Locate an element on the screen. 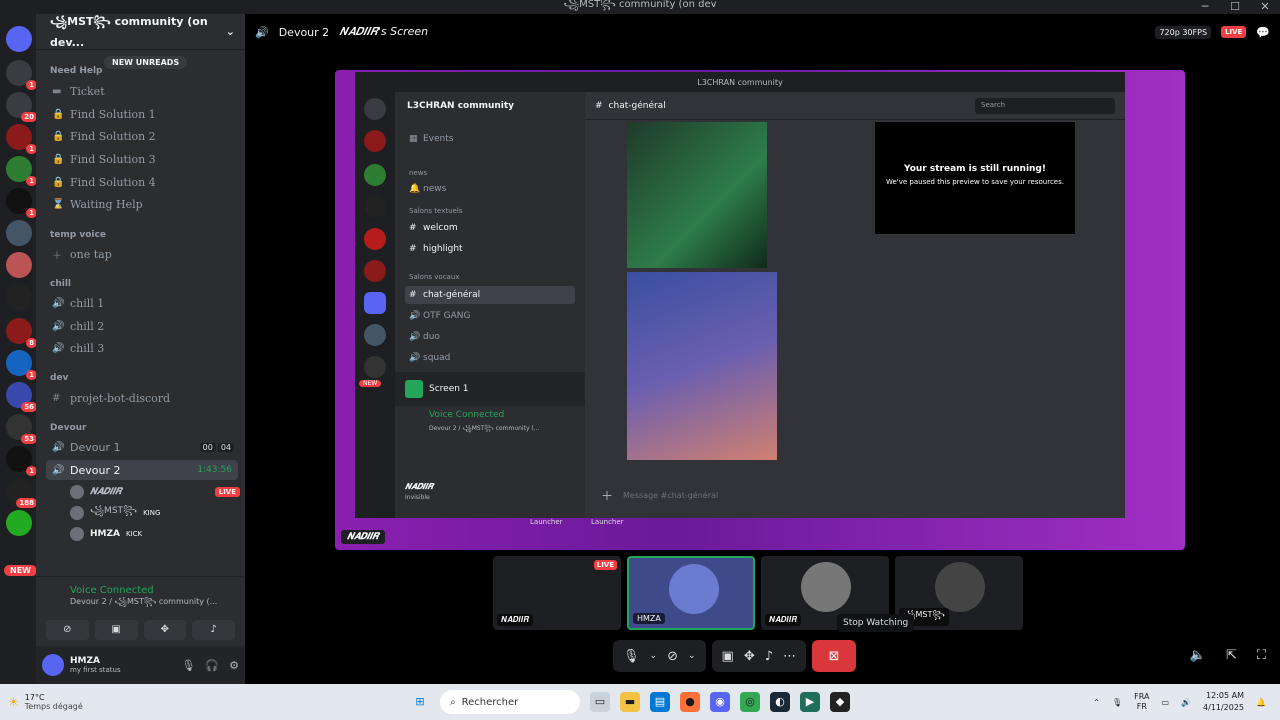 The width and height of the screenshot is (1280, 720). channel-waiting-help: ⌛ Waiting Help is located at coordinates (142, 204).